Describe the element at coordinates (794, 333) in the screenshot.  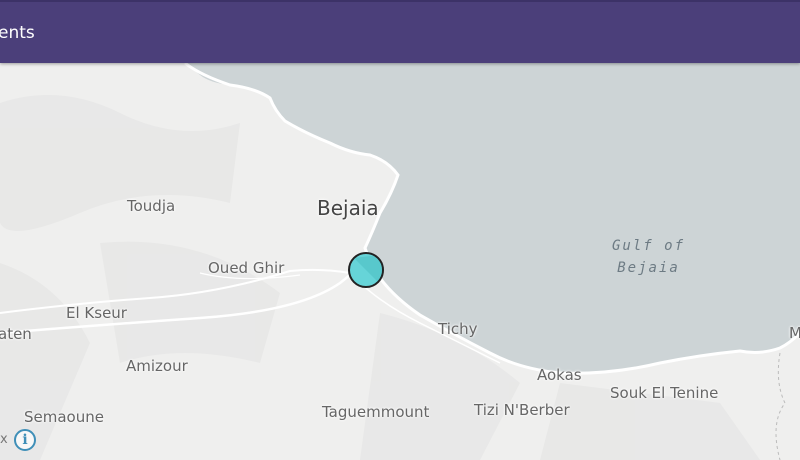
I see `place-label-edge: M` at that location.